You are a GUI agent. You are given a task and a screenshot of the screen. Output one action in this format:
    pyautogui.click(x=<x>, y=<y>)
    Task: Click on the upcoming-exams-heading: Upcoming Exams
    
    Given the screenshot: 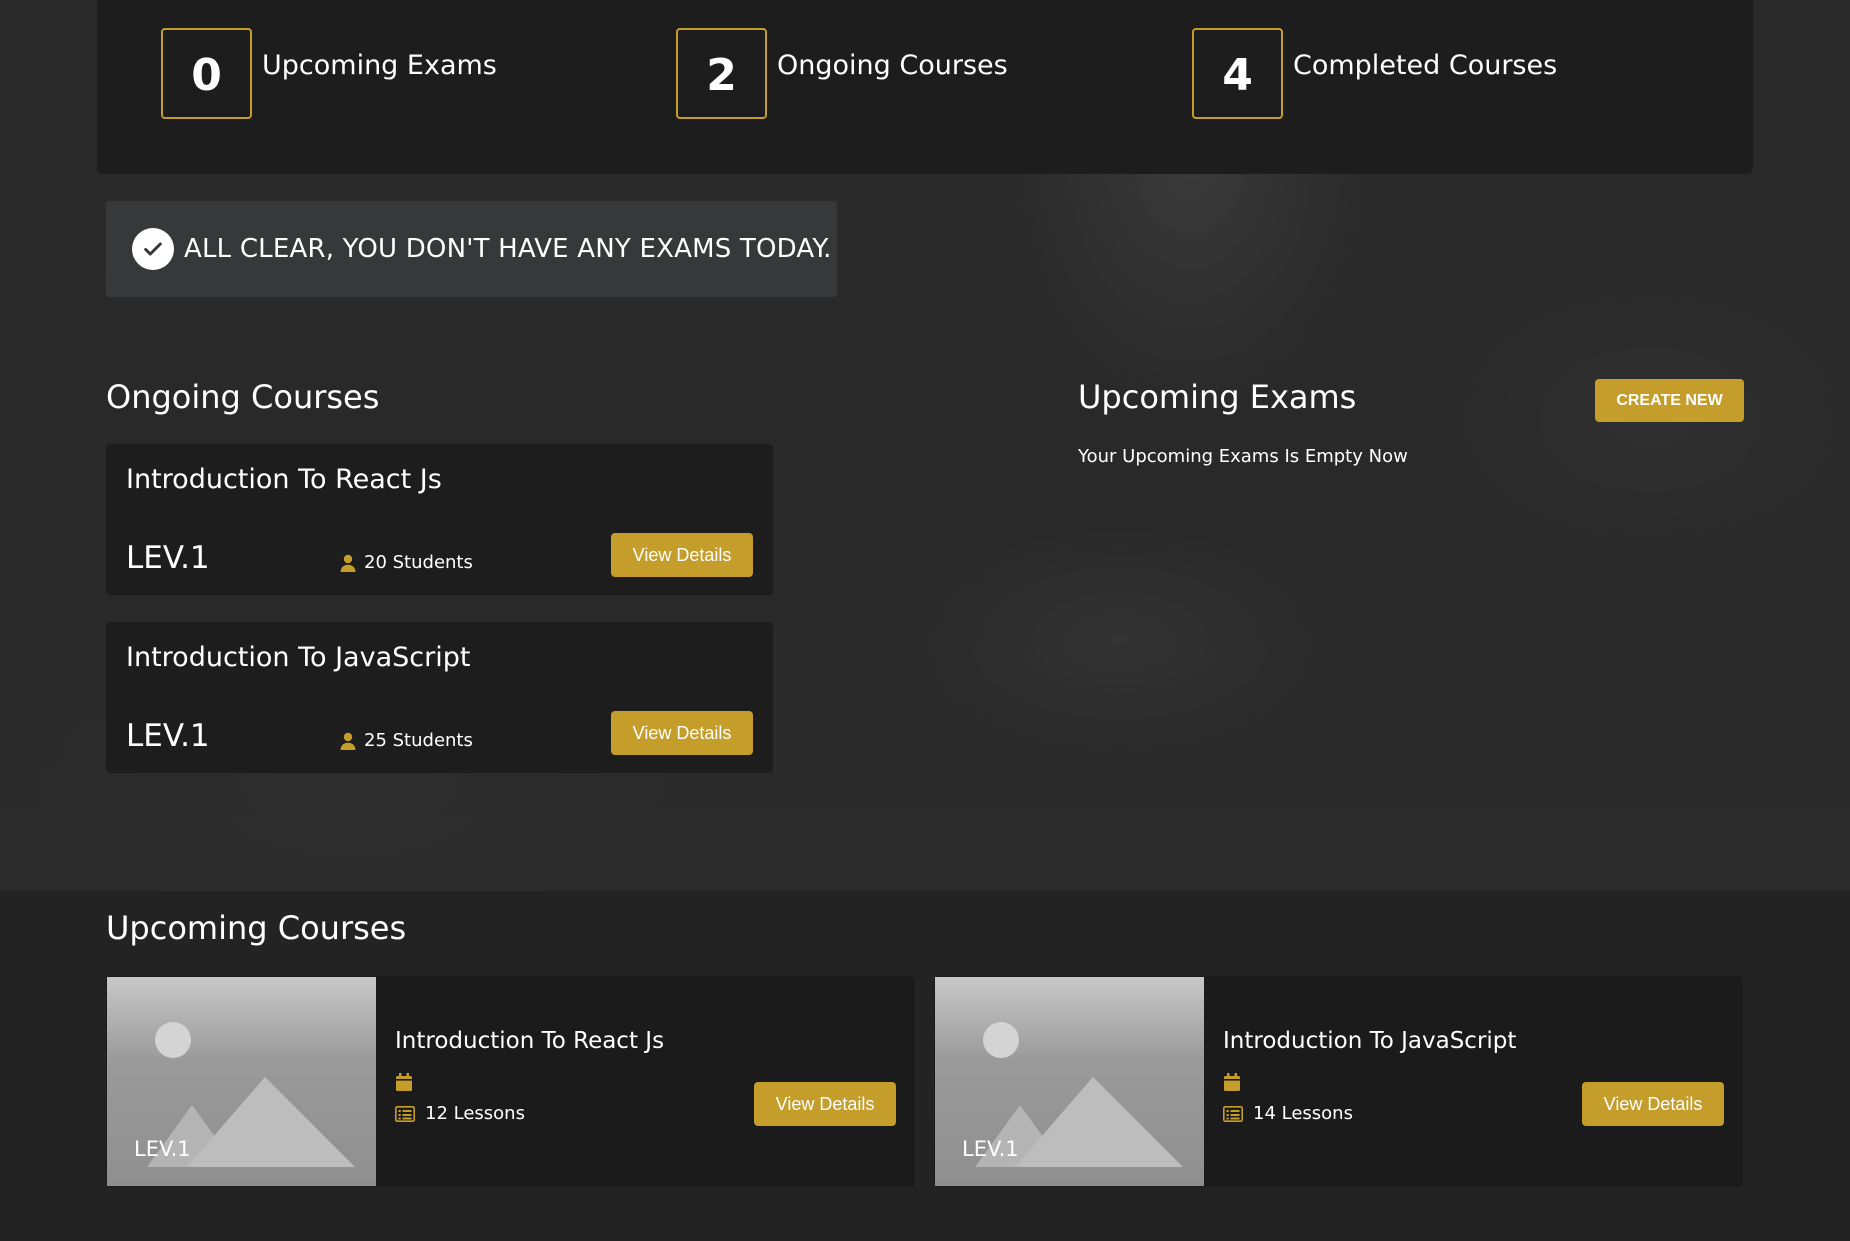 What is the action you would take?
    pyautogui.click(x=1217, y=397)
    